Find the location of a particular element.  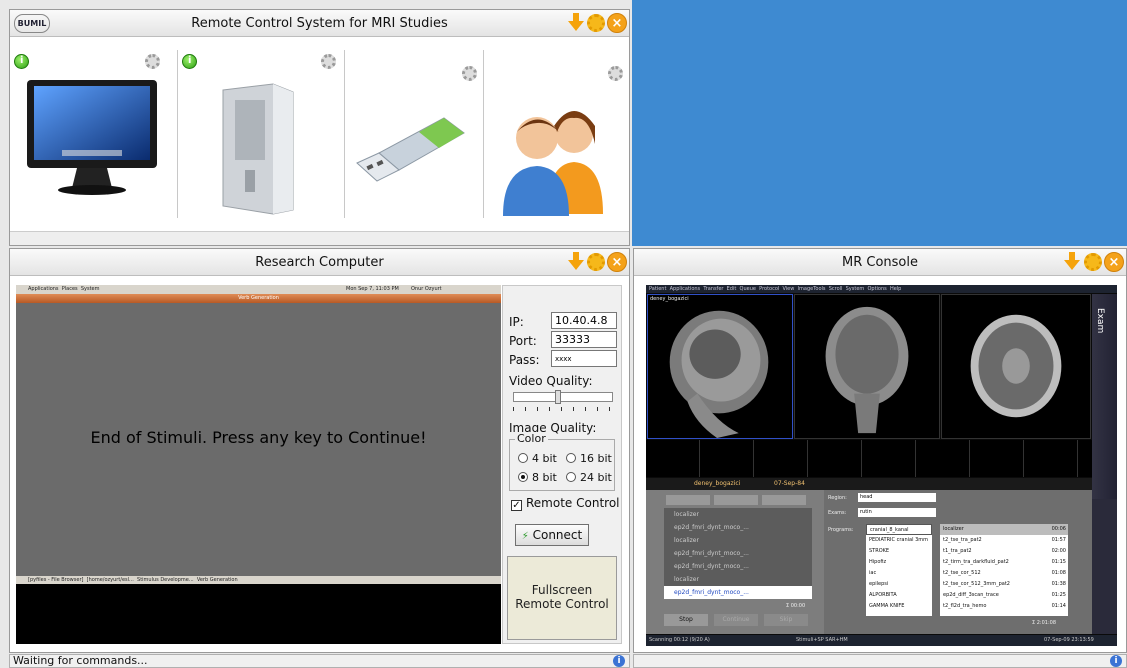

protocol-row: ep2d_diff_3scan_trace 01:25 is located at coordinates (1004, 595).